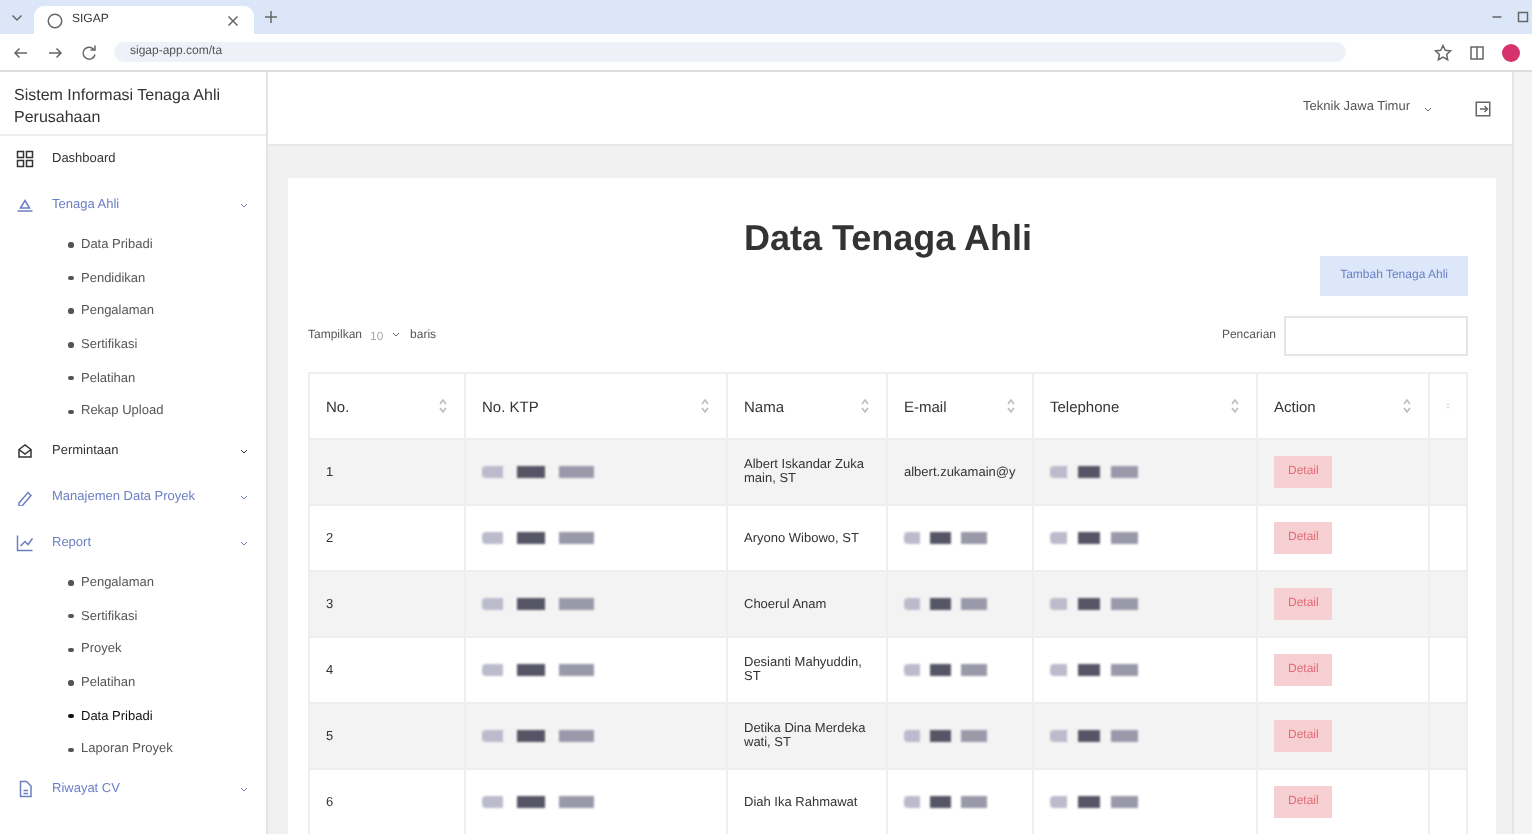 This screenshot has height=834, width=1532. What do you see at coordinates (1511, 52) in the screenshot?
I see `profile-avatar` at bounding box center [1511, 52].